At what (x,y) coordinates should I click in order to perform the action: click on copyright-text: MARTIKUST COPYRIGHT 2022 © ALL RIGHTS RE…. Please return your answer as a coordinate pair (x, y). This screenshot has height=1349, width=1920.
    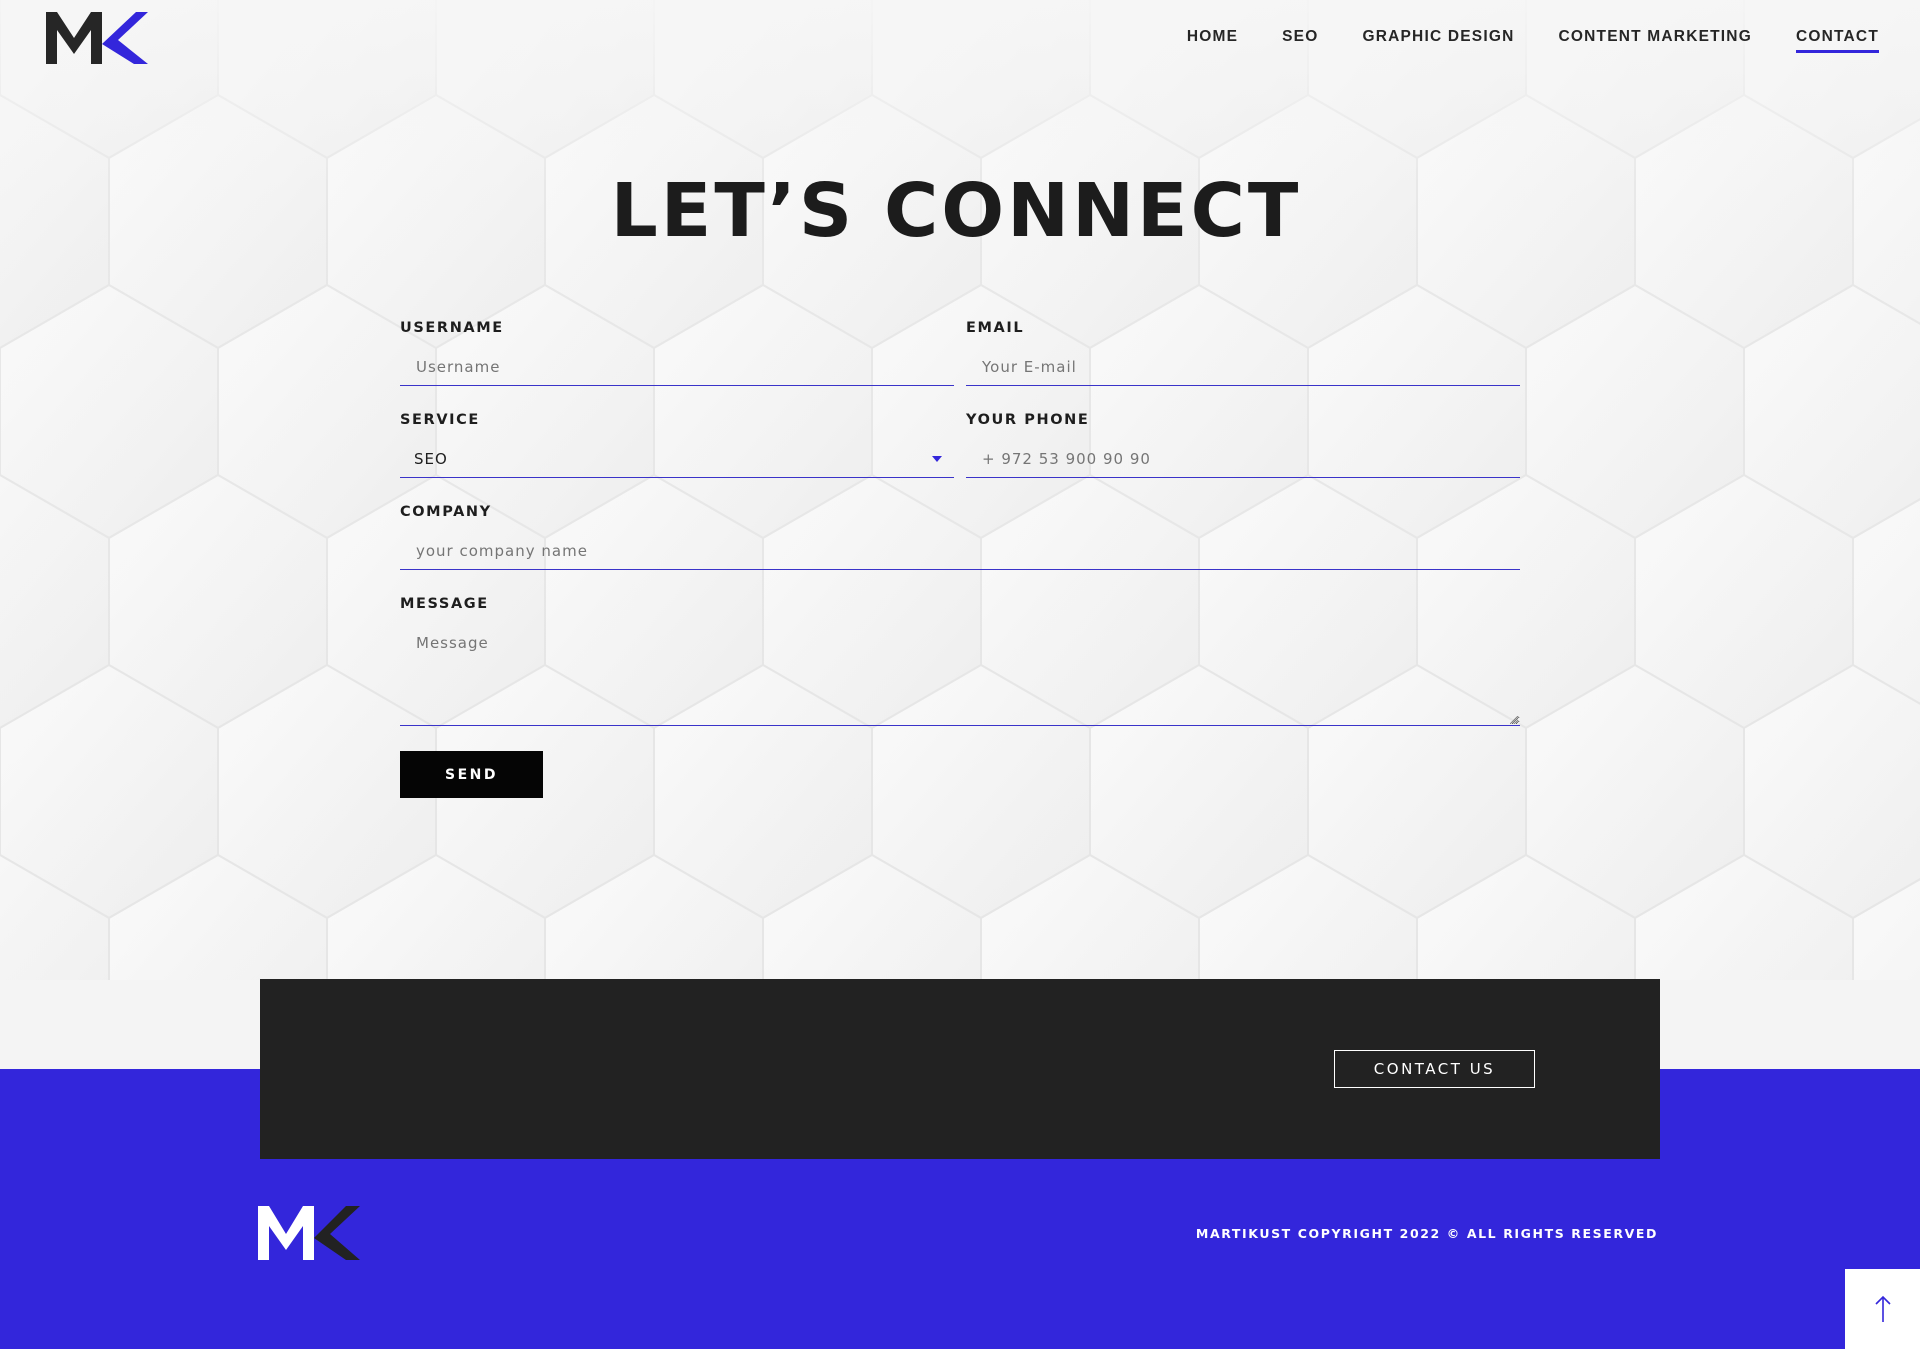
    Looking at the image, I should click on (1426, 1233).